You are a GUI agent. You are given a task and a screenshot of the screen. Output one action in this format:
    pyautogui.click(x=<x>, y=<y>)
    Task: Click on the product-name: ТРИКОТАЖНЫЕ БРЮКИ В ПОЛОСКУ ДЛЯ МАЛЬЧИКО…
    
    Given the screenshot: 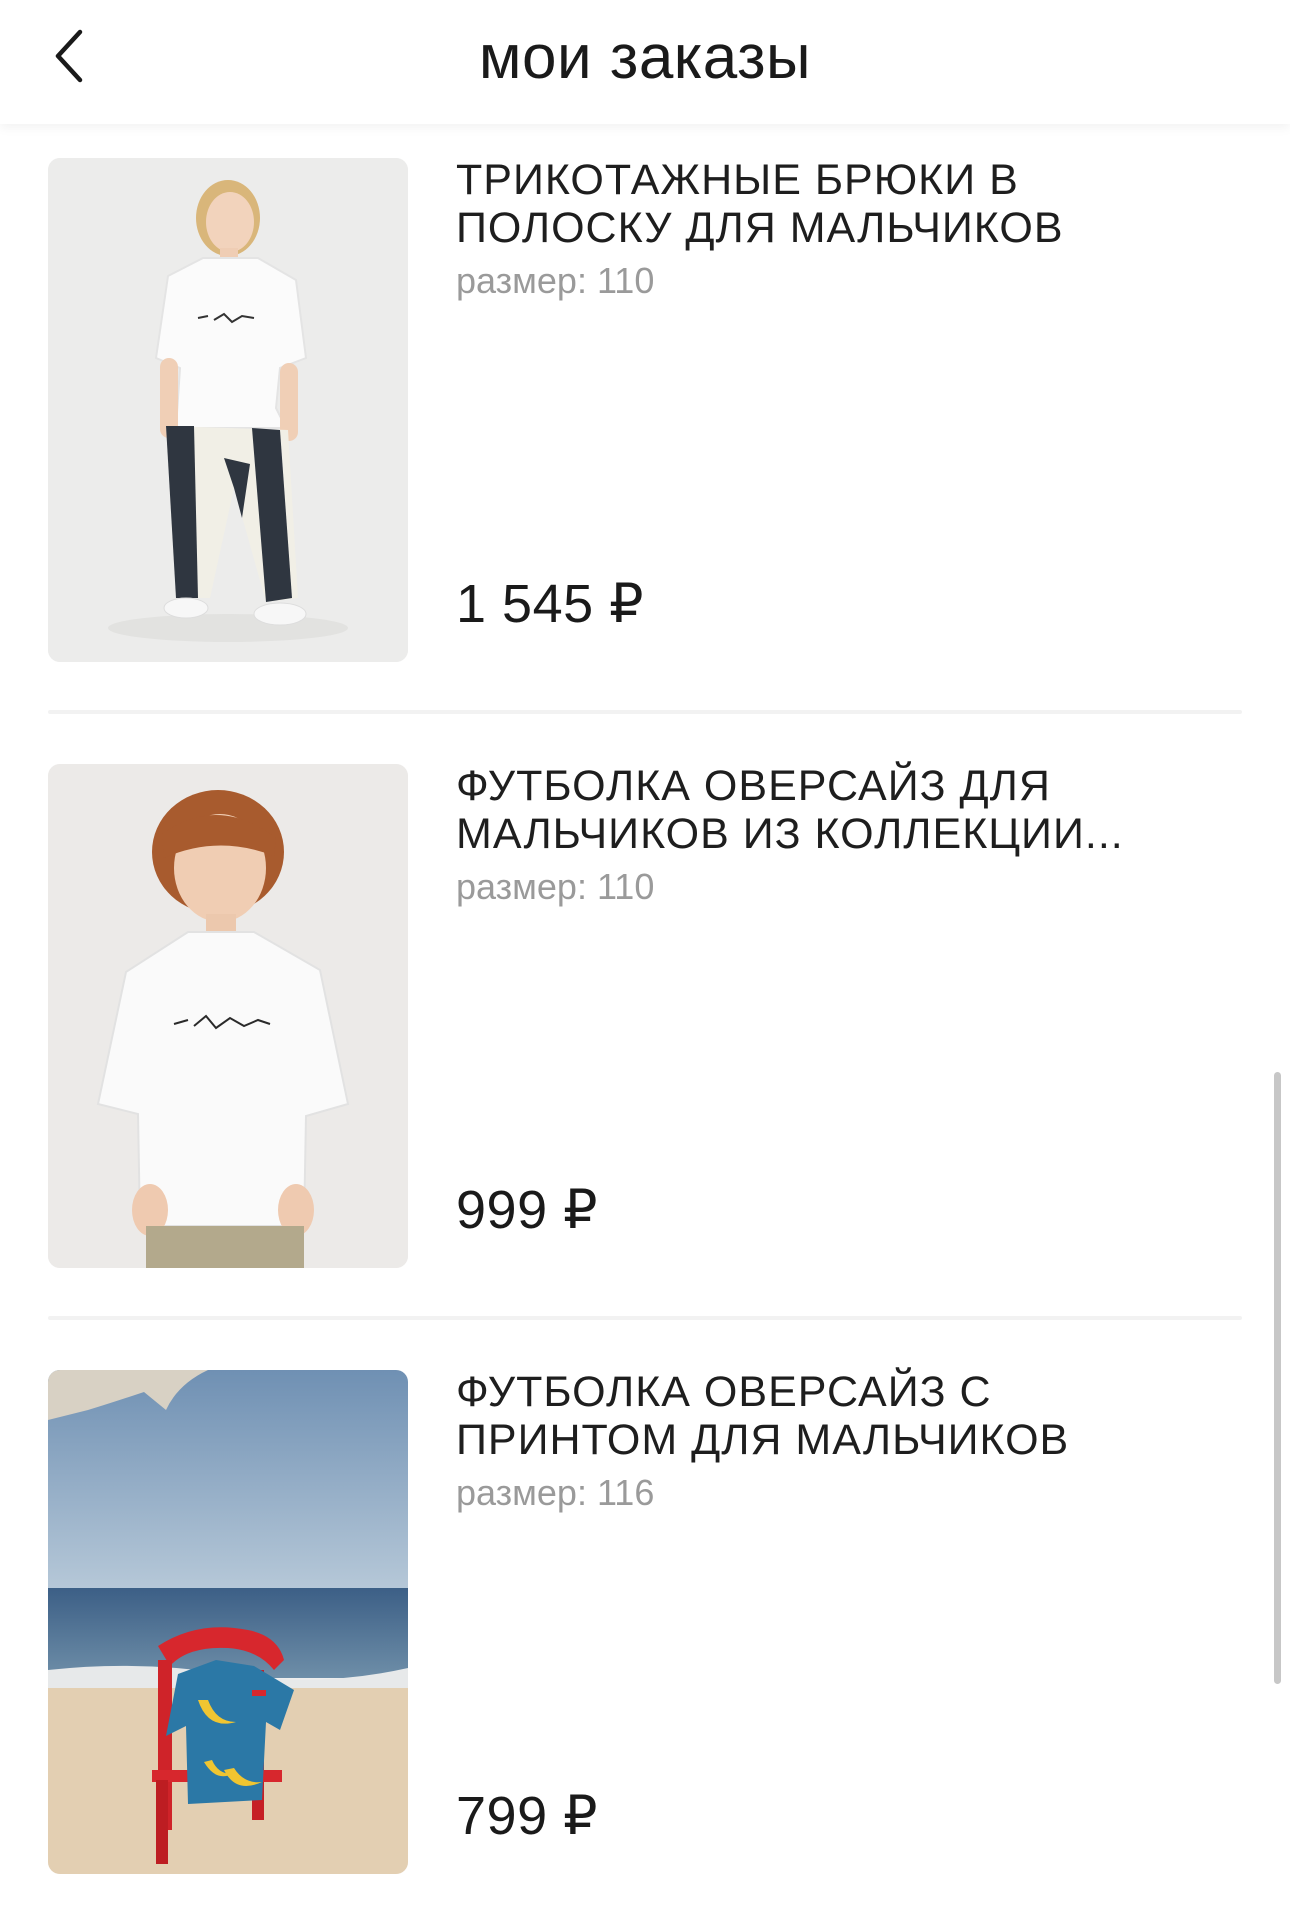 What is the action you would take?
    pyautogui.click(x=836, y=204)
    